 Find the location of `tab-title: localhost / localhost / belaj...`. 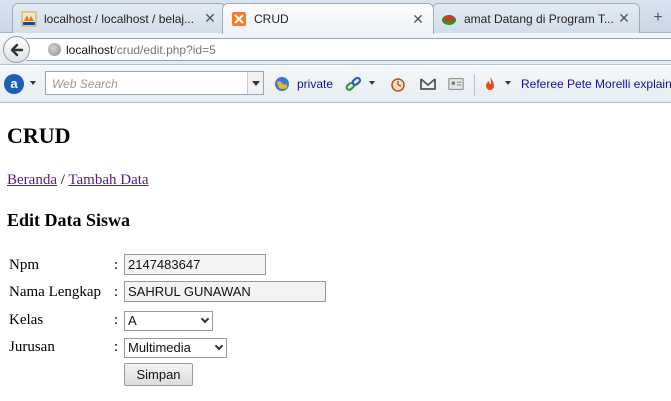

tab-title: localhost / localhost / belaj... is located at coordinates (119, 18).